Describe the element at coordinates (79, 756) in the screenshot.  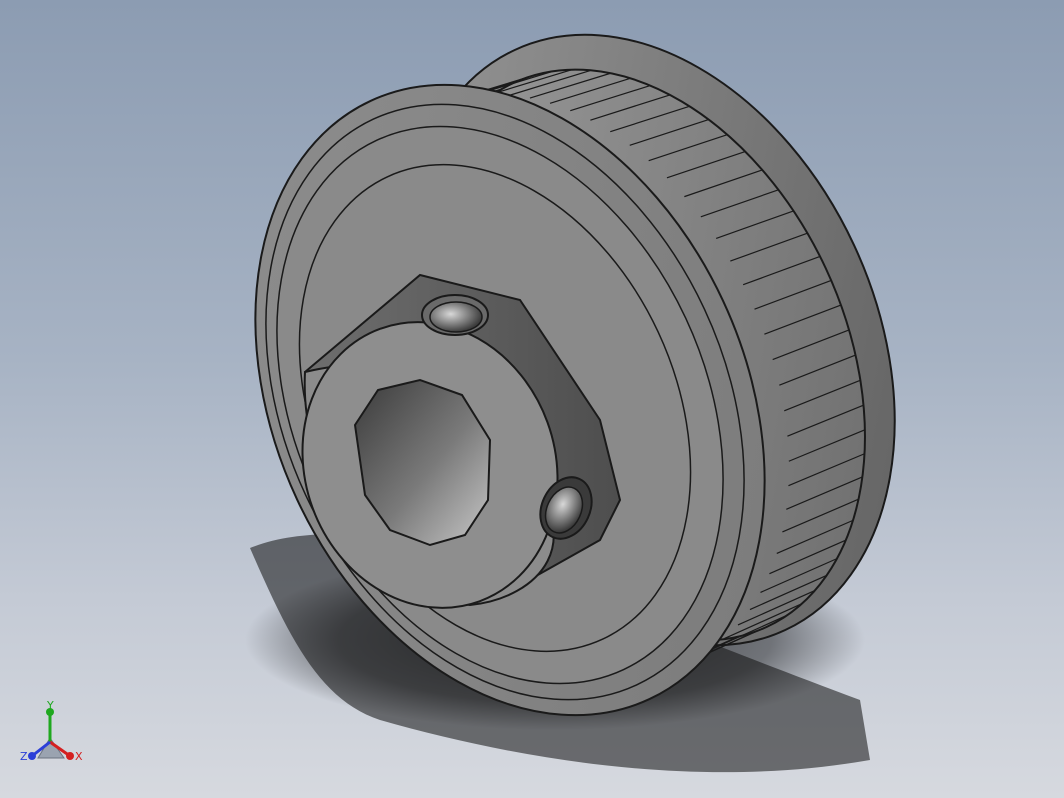
I see `x-axis-label: X` at that location.